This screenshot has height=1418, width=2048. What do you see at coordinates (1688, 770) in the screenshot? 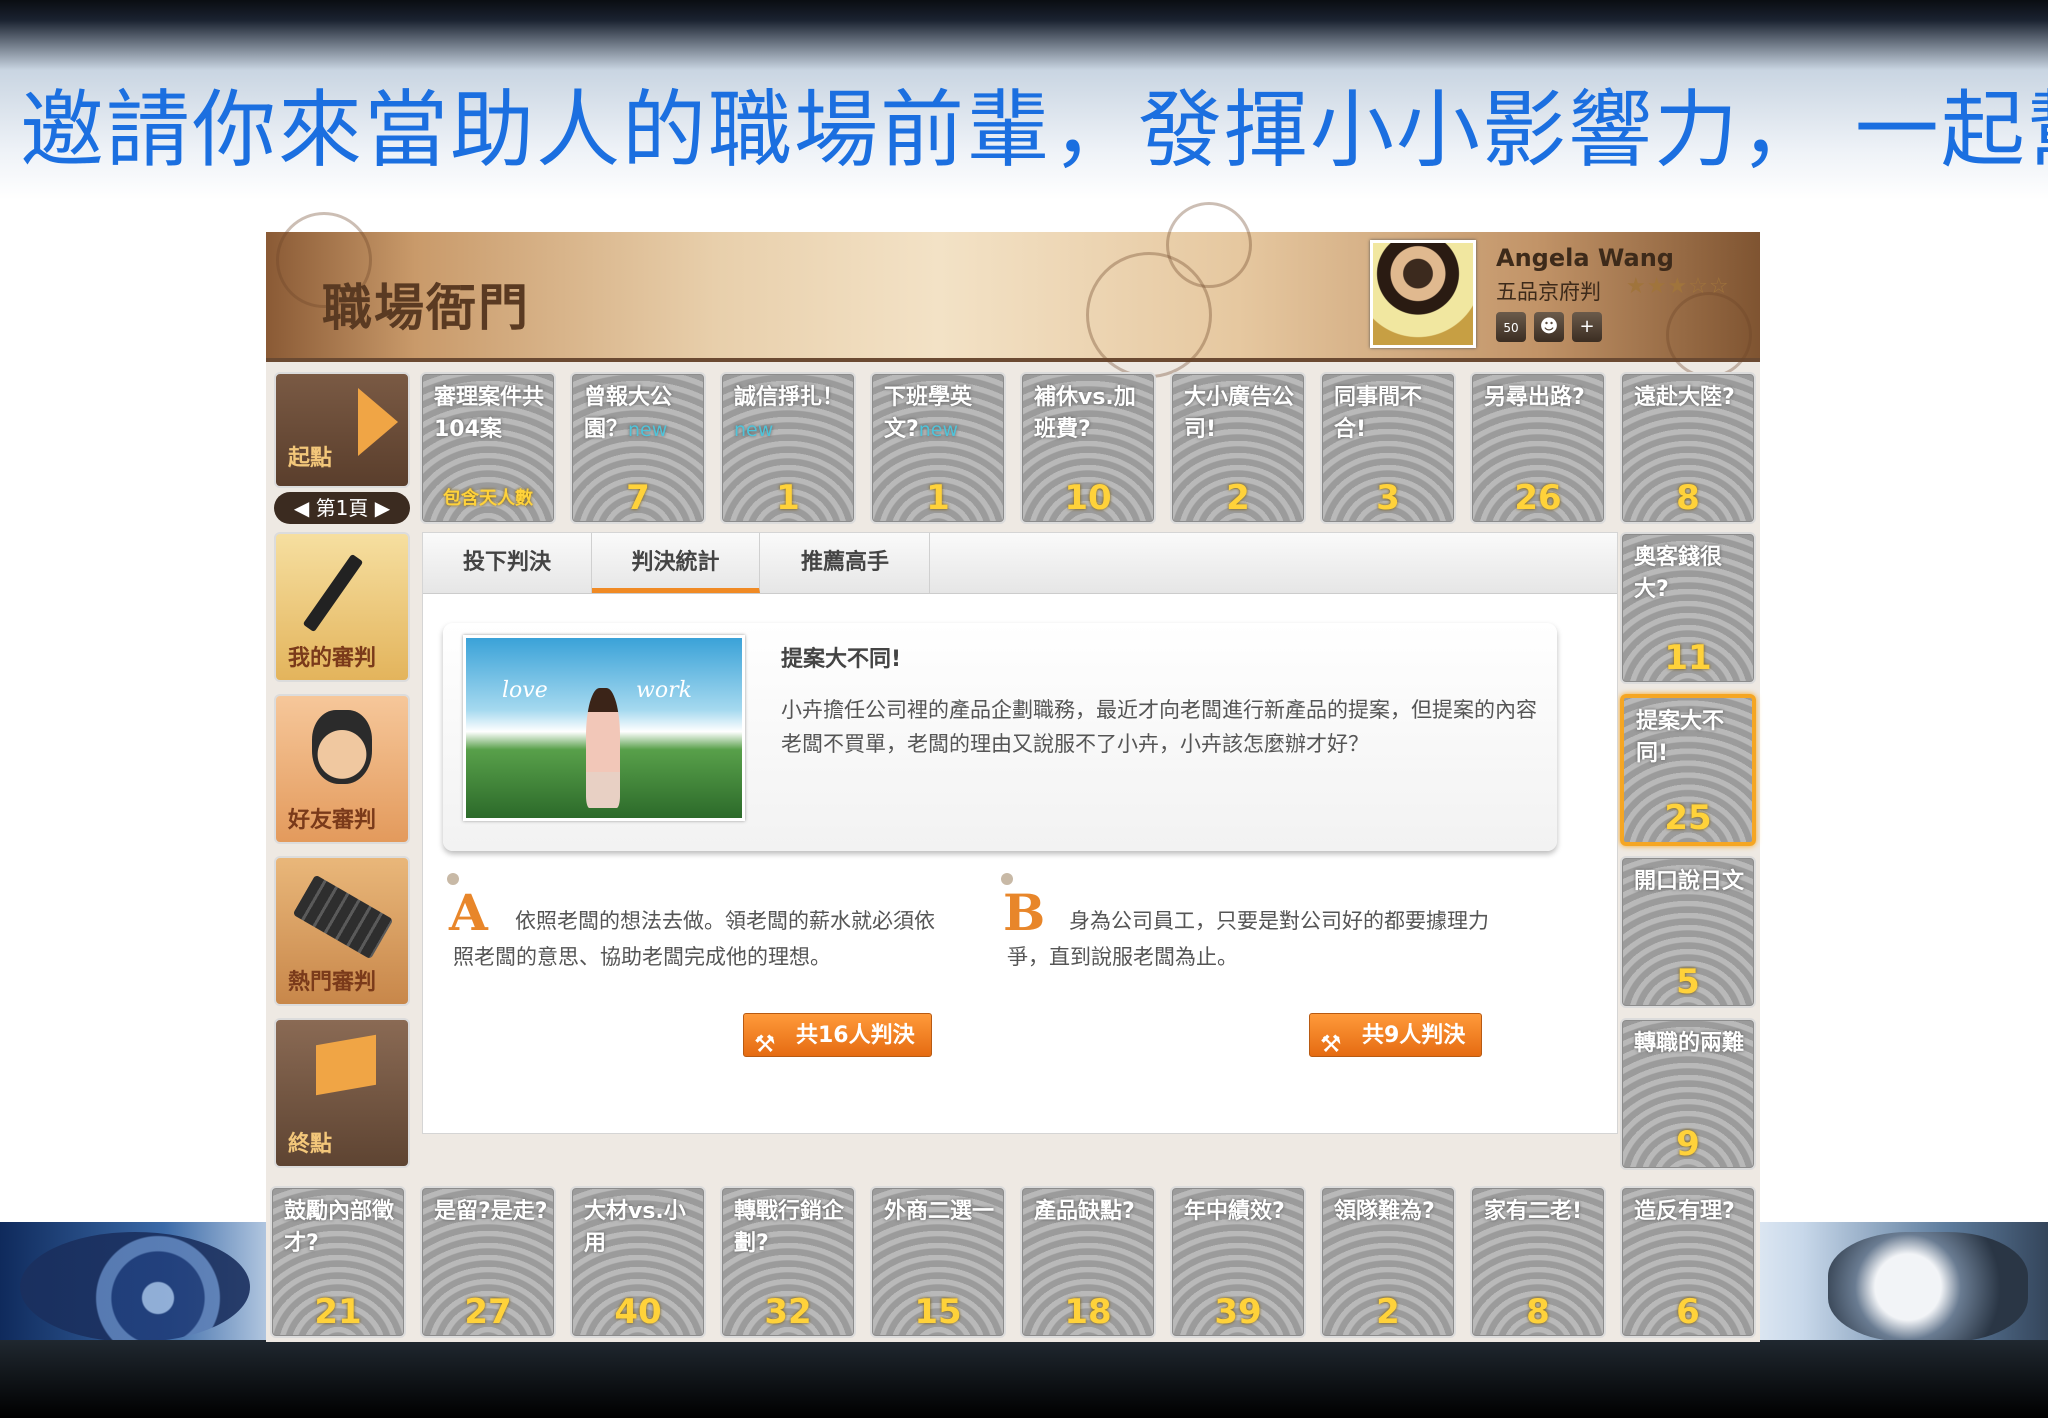
I see `case-tile-selected: 提案大不同! 25` at bounding box center [1688, 770].